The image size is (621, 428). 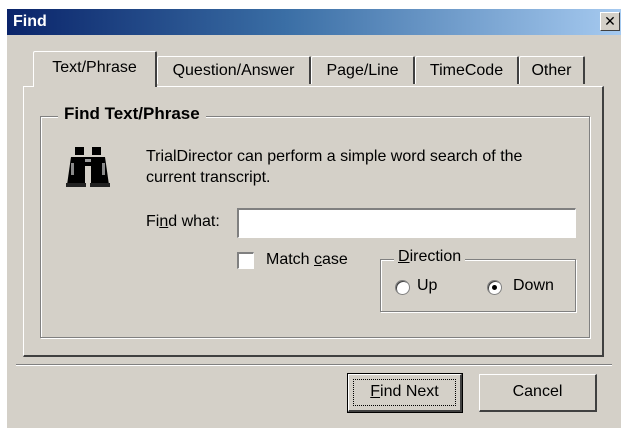 I want to click on tab-label: Text/Phrase, so click(x=94, y=67).